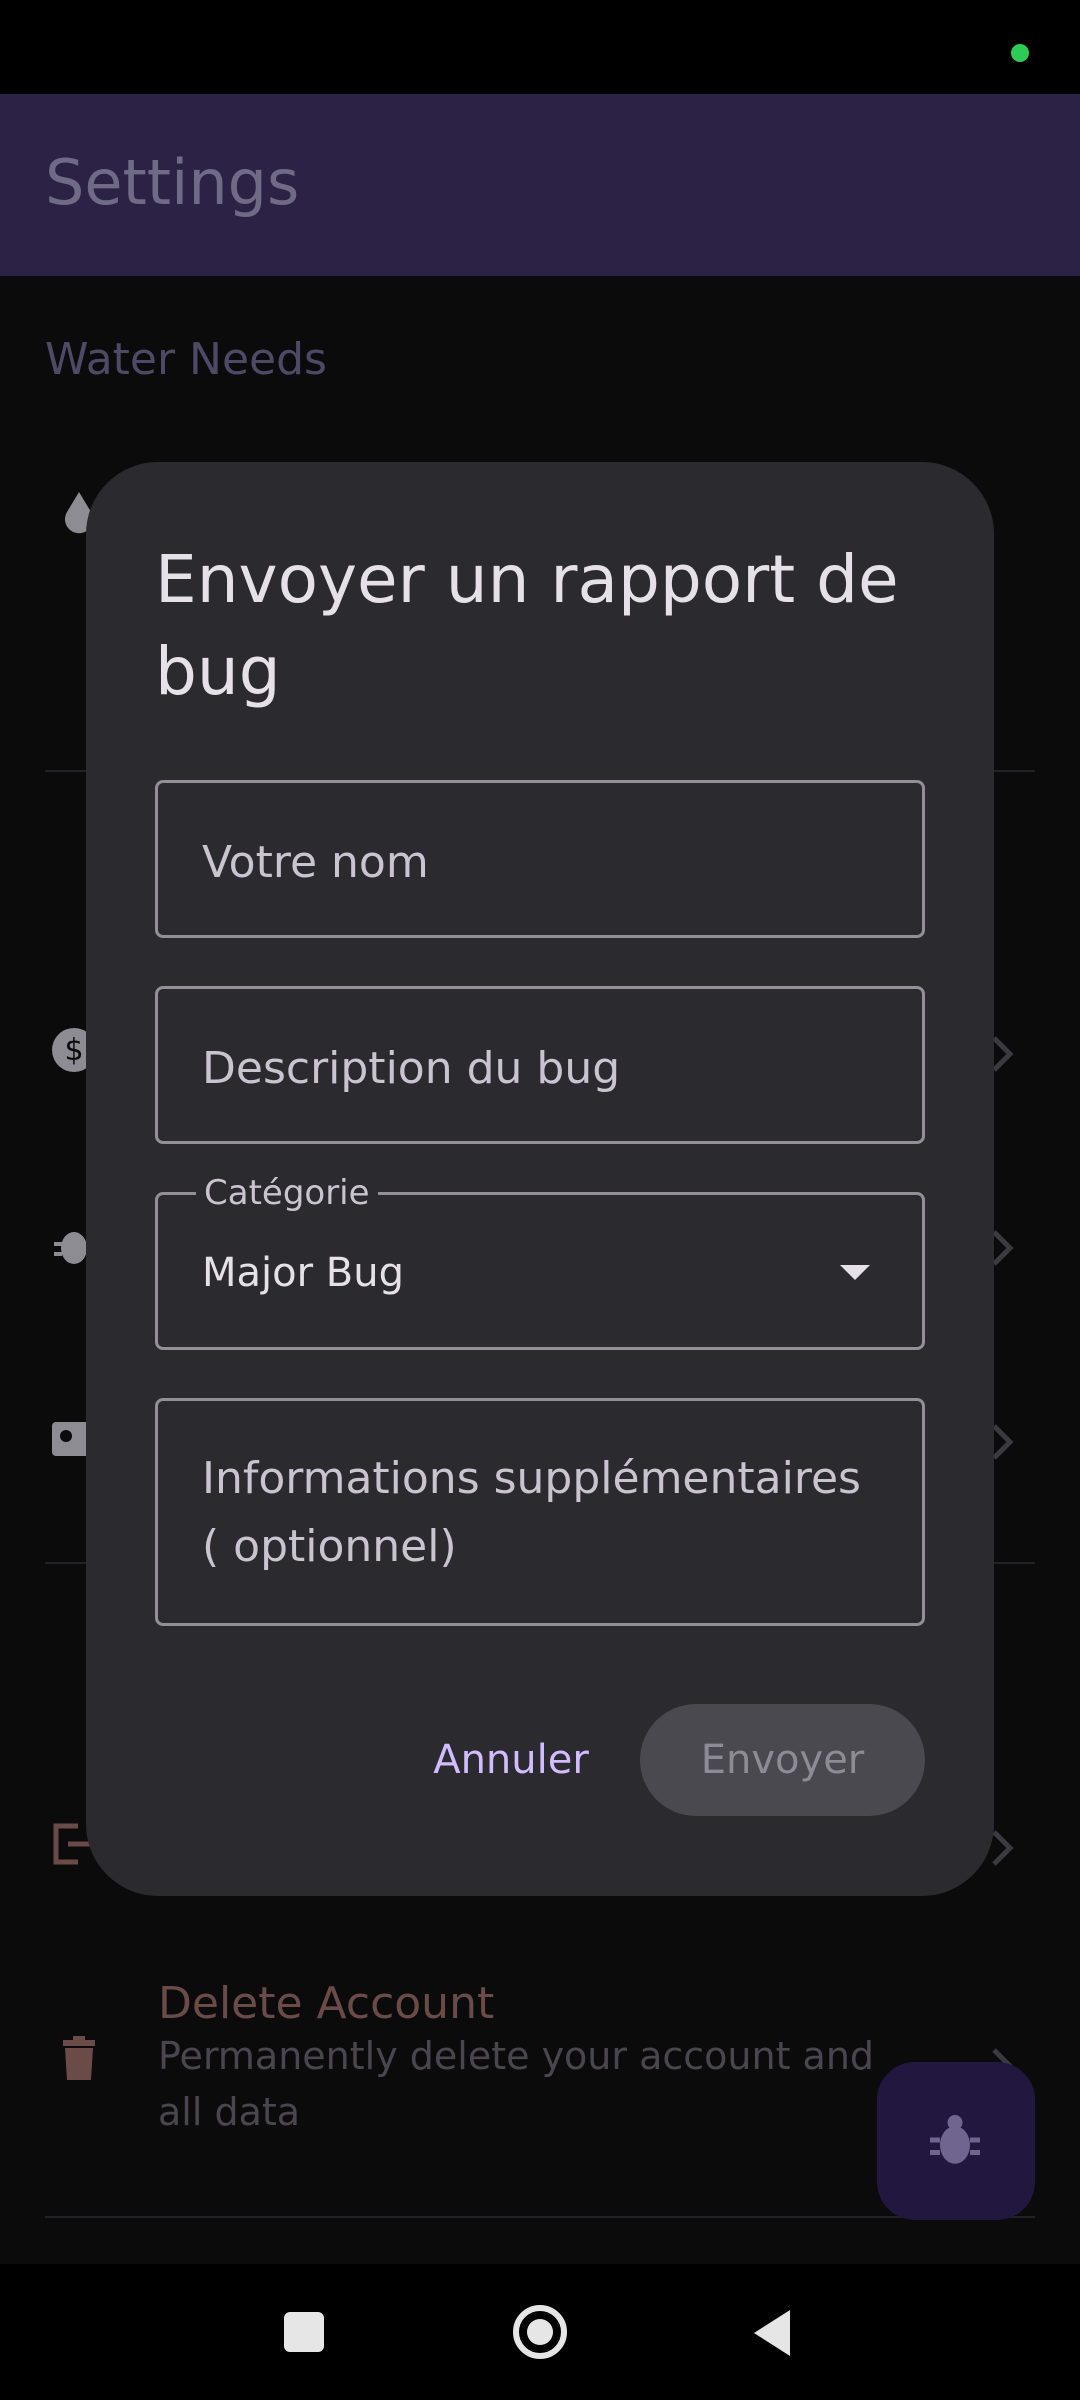 The width and height of the screenshot is (1080, 2400). Describe the element at coordinates (186, 359) in the screenshot. I see `section-header-water-needs: Water Needs` at that location.